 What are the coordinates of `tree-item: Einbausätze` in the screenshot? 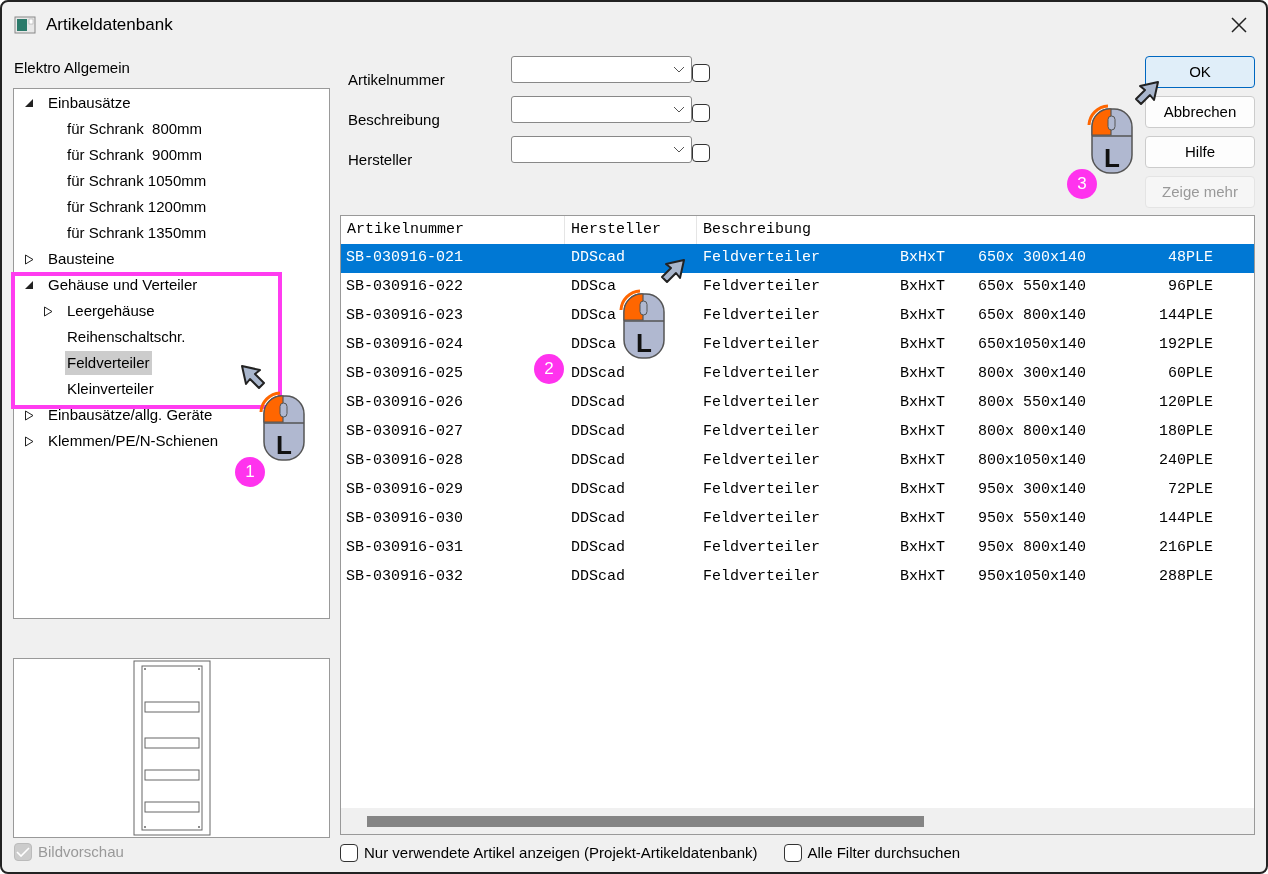 It's located at (89, 103).